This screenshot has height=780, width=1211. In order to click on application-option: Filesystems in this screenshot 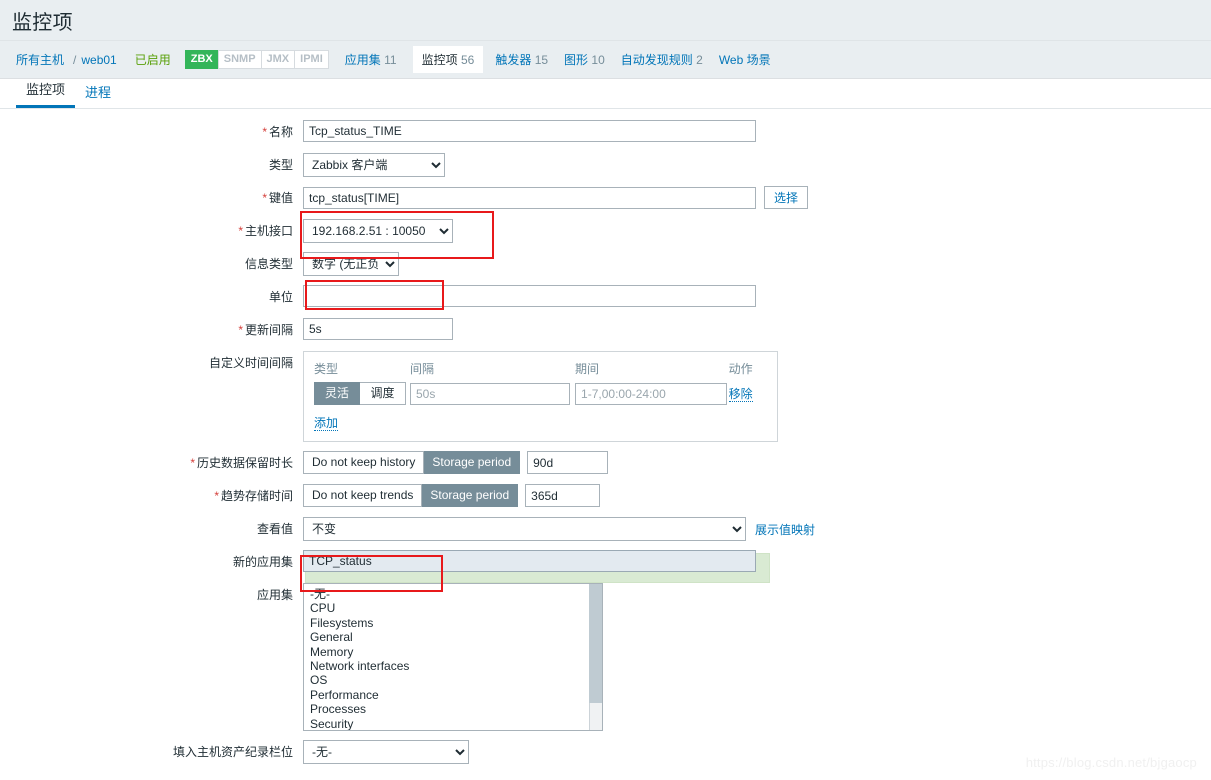, I will do `click(455, 623)`.